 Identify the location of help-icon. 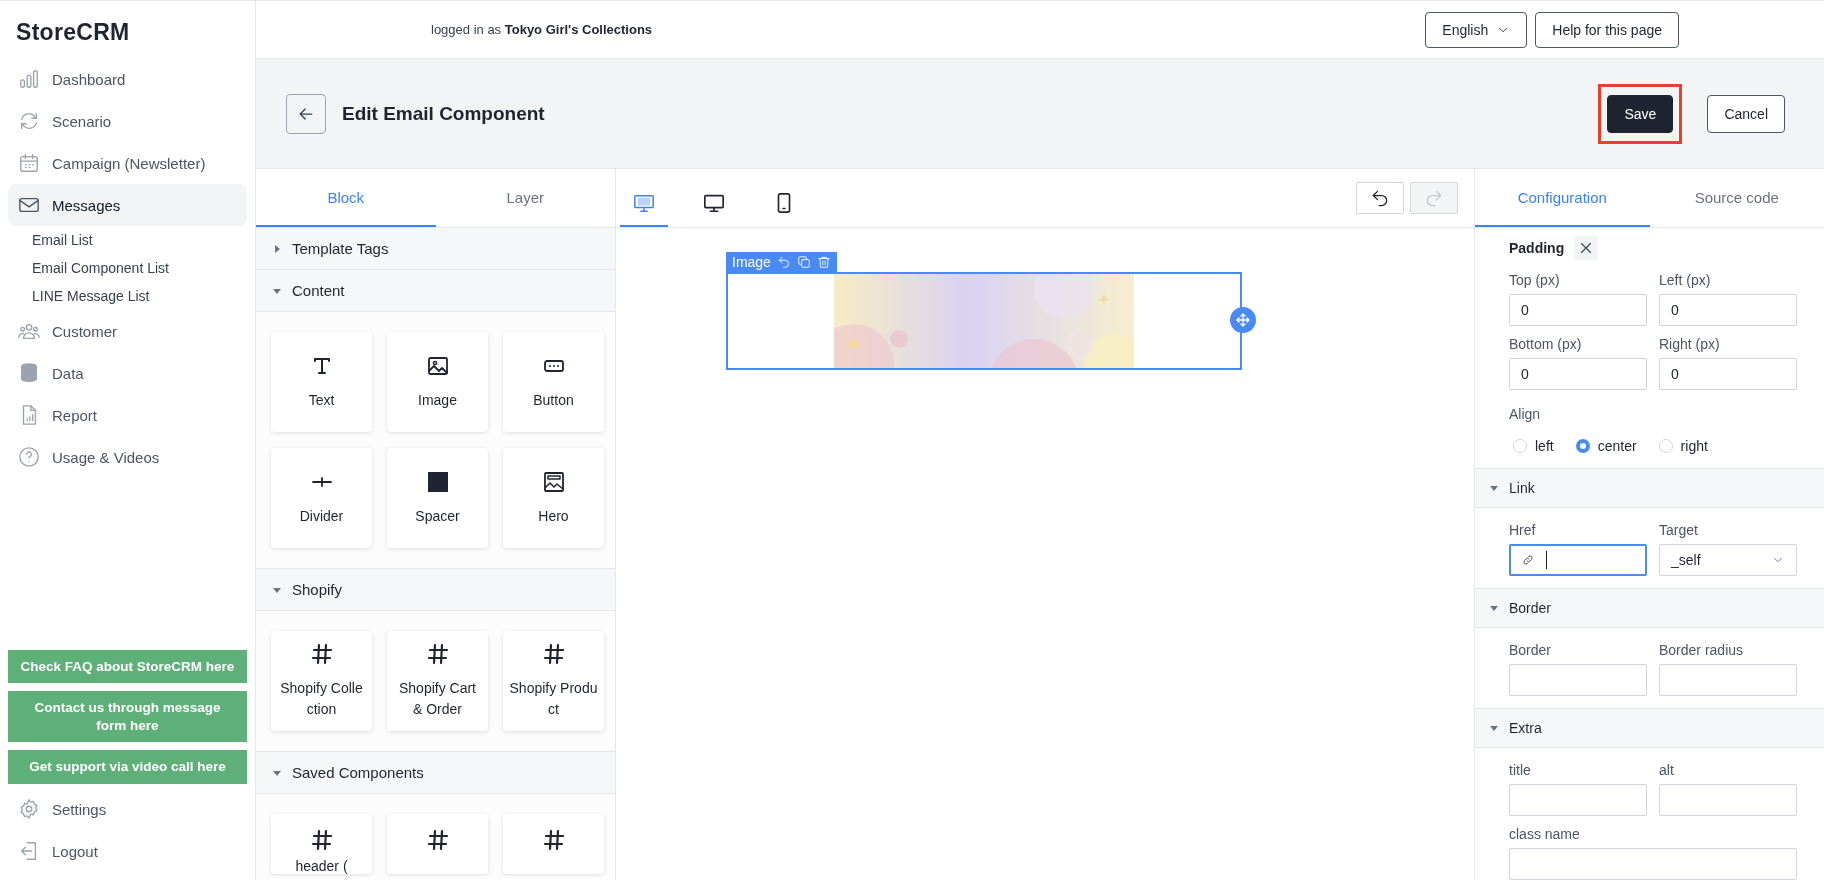
(29, 457).